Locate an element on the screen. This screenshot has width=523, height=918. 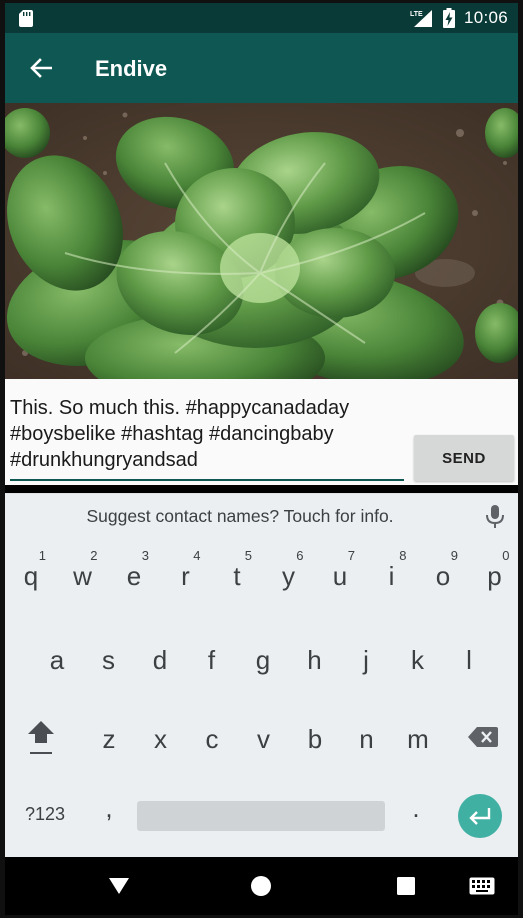
key-number-hint: 2 is located at coordinates (94, 555).